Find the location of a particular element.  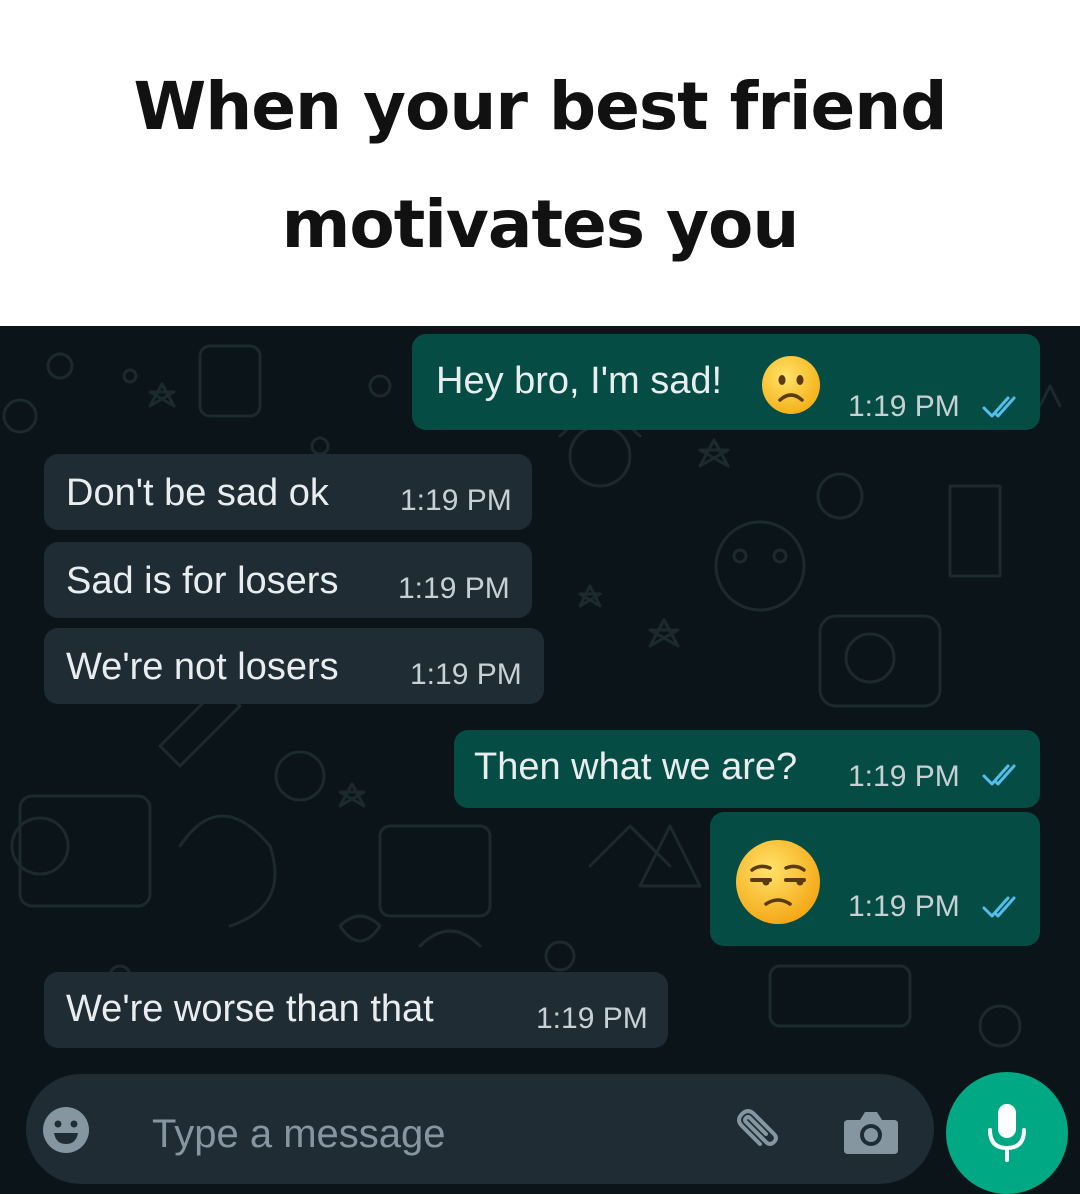

message-text: We're not losers is located at coordinates (202, 667).